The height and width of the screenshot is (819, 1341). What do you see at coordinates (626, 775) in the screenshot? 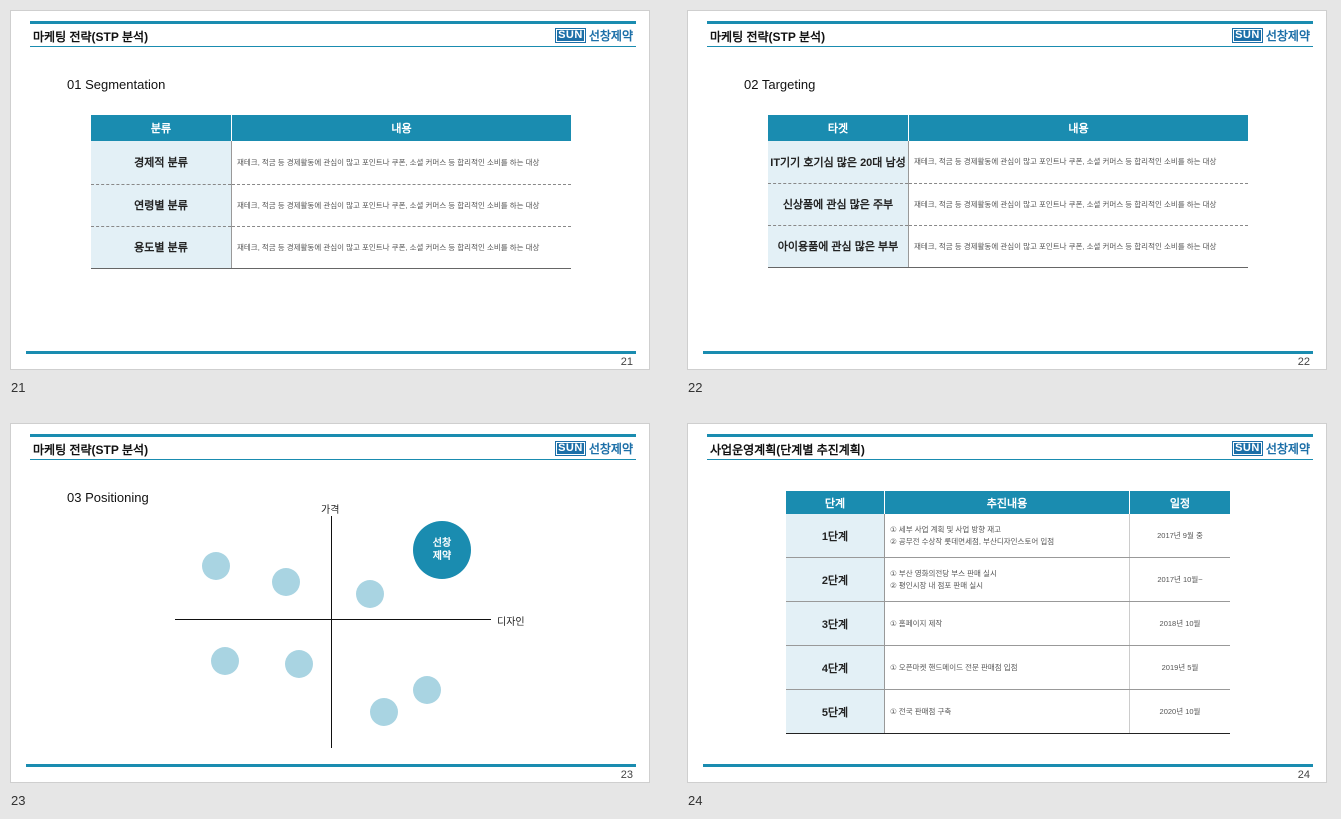
I see `page-number: 23` at bounding box center [626, 775].